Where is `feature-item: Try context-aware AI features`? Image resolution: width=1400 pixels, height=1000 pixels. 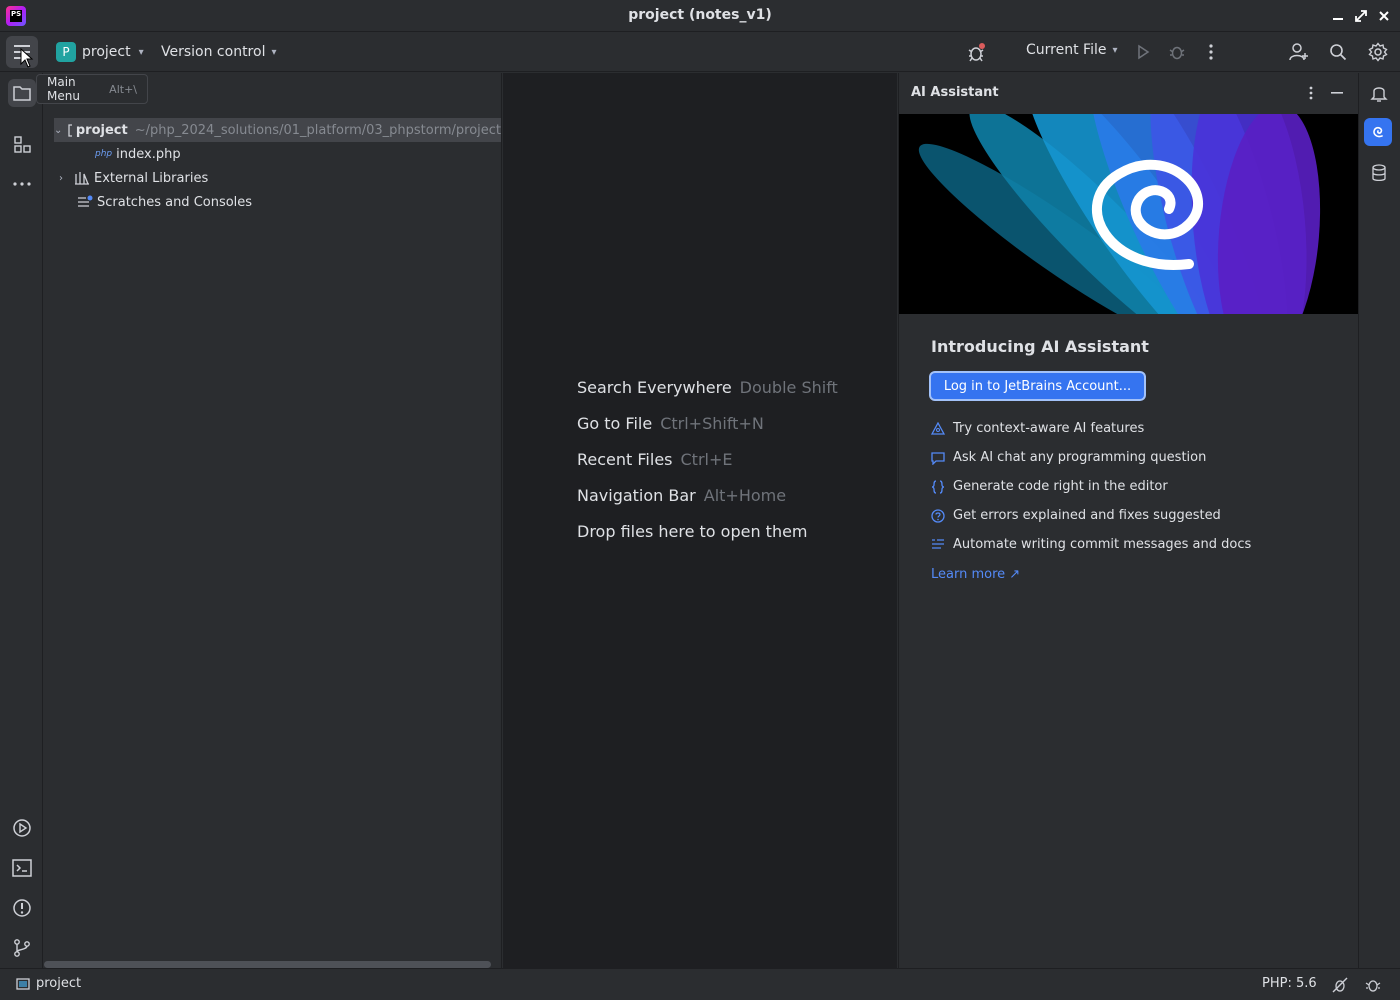
feature-item: Try context-aware AI features is located at coordinates (1037, 428).